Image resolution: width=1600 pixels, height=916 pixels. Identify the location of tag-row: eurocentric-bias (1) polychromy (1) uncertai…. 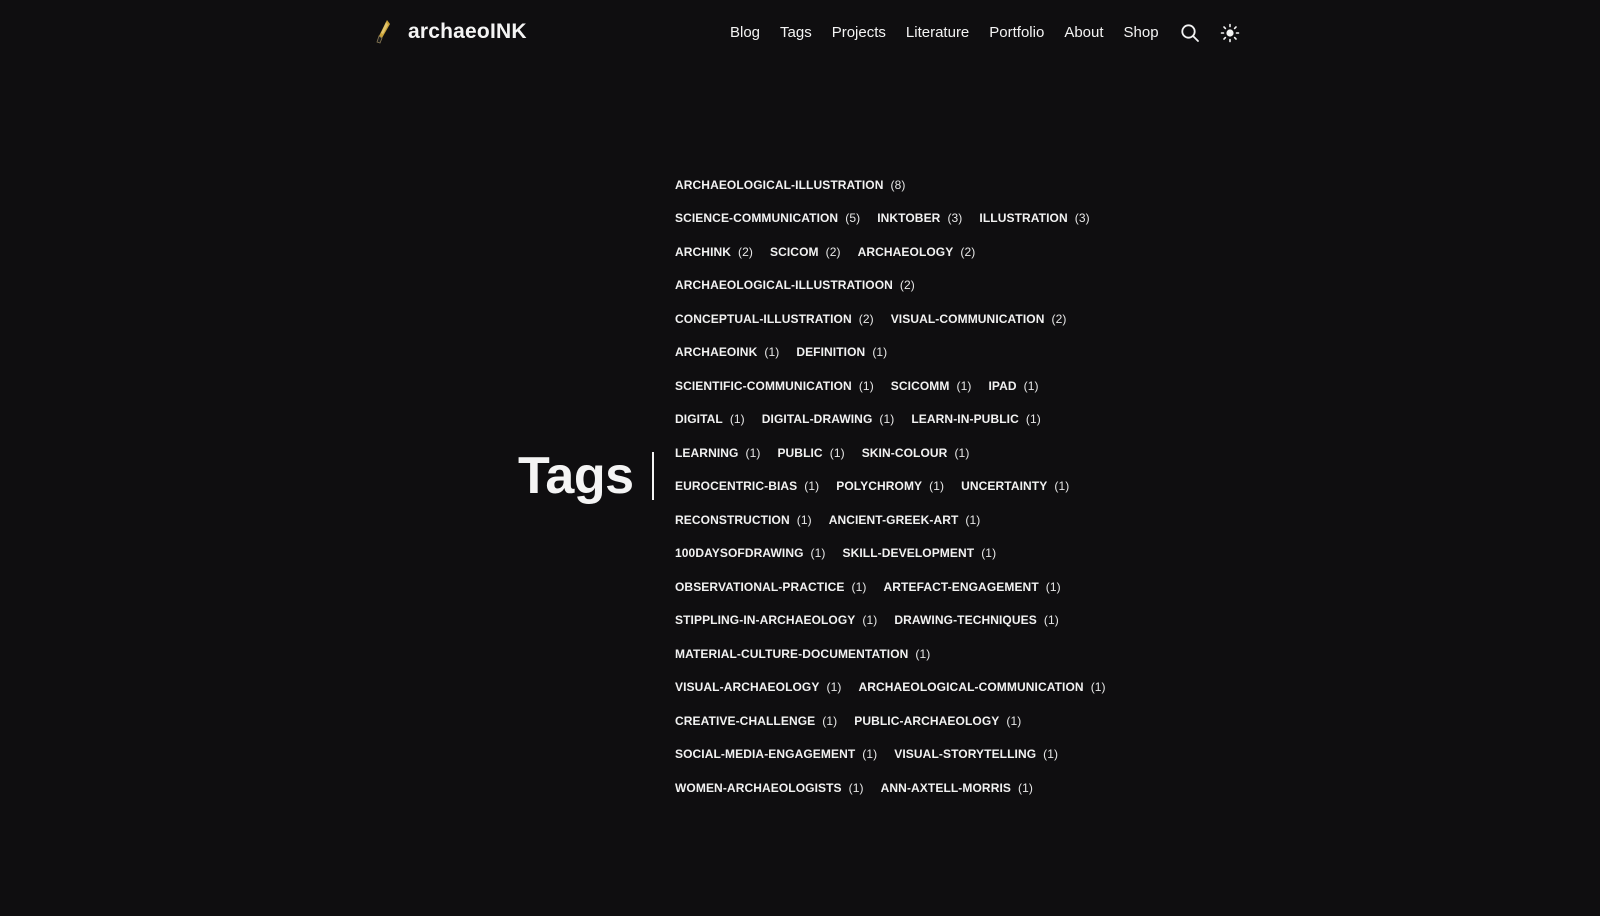
(895, 487).